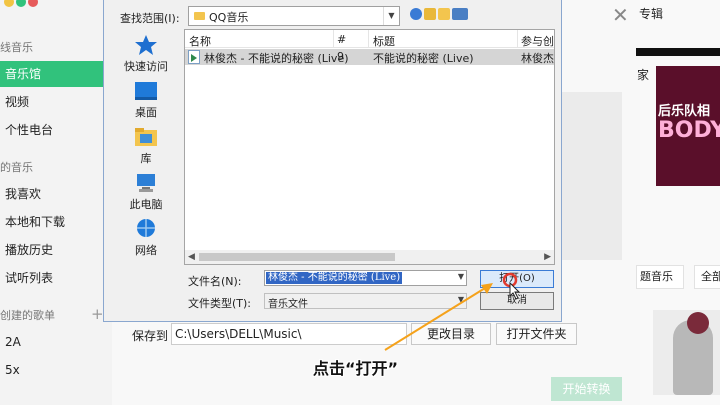  Describe the element at coordinates (56, 130) in the screenshot. I see `sidebar-item-radio: 个性电台` at that location.